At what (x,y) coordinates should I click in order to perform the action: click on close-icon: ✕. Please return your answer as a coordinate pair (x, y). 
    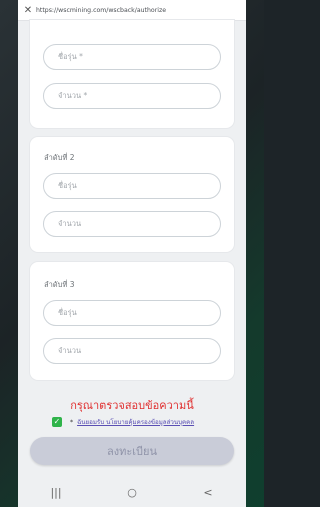
    Looking at the image, I should click on (28, 10).